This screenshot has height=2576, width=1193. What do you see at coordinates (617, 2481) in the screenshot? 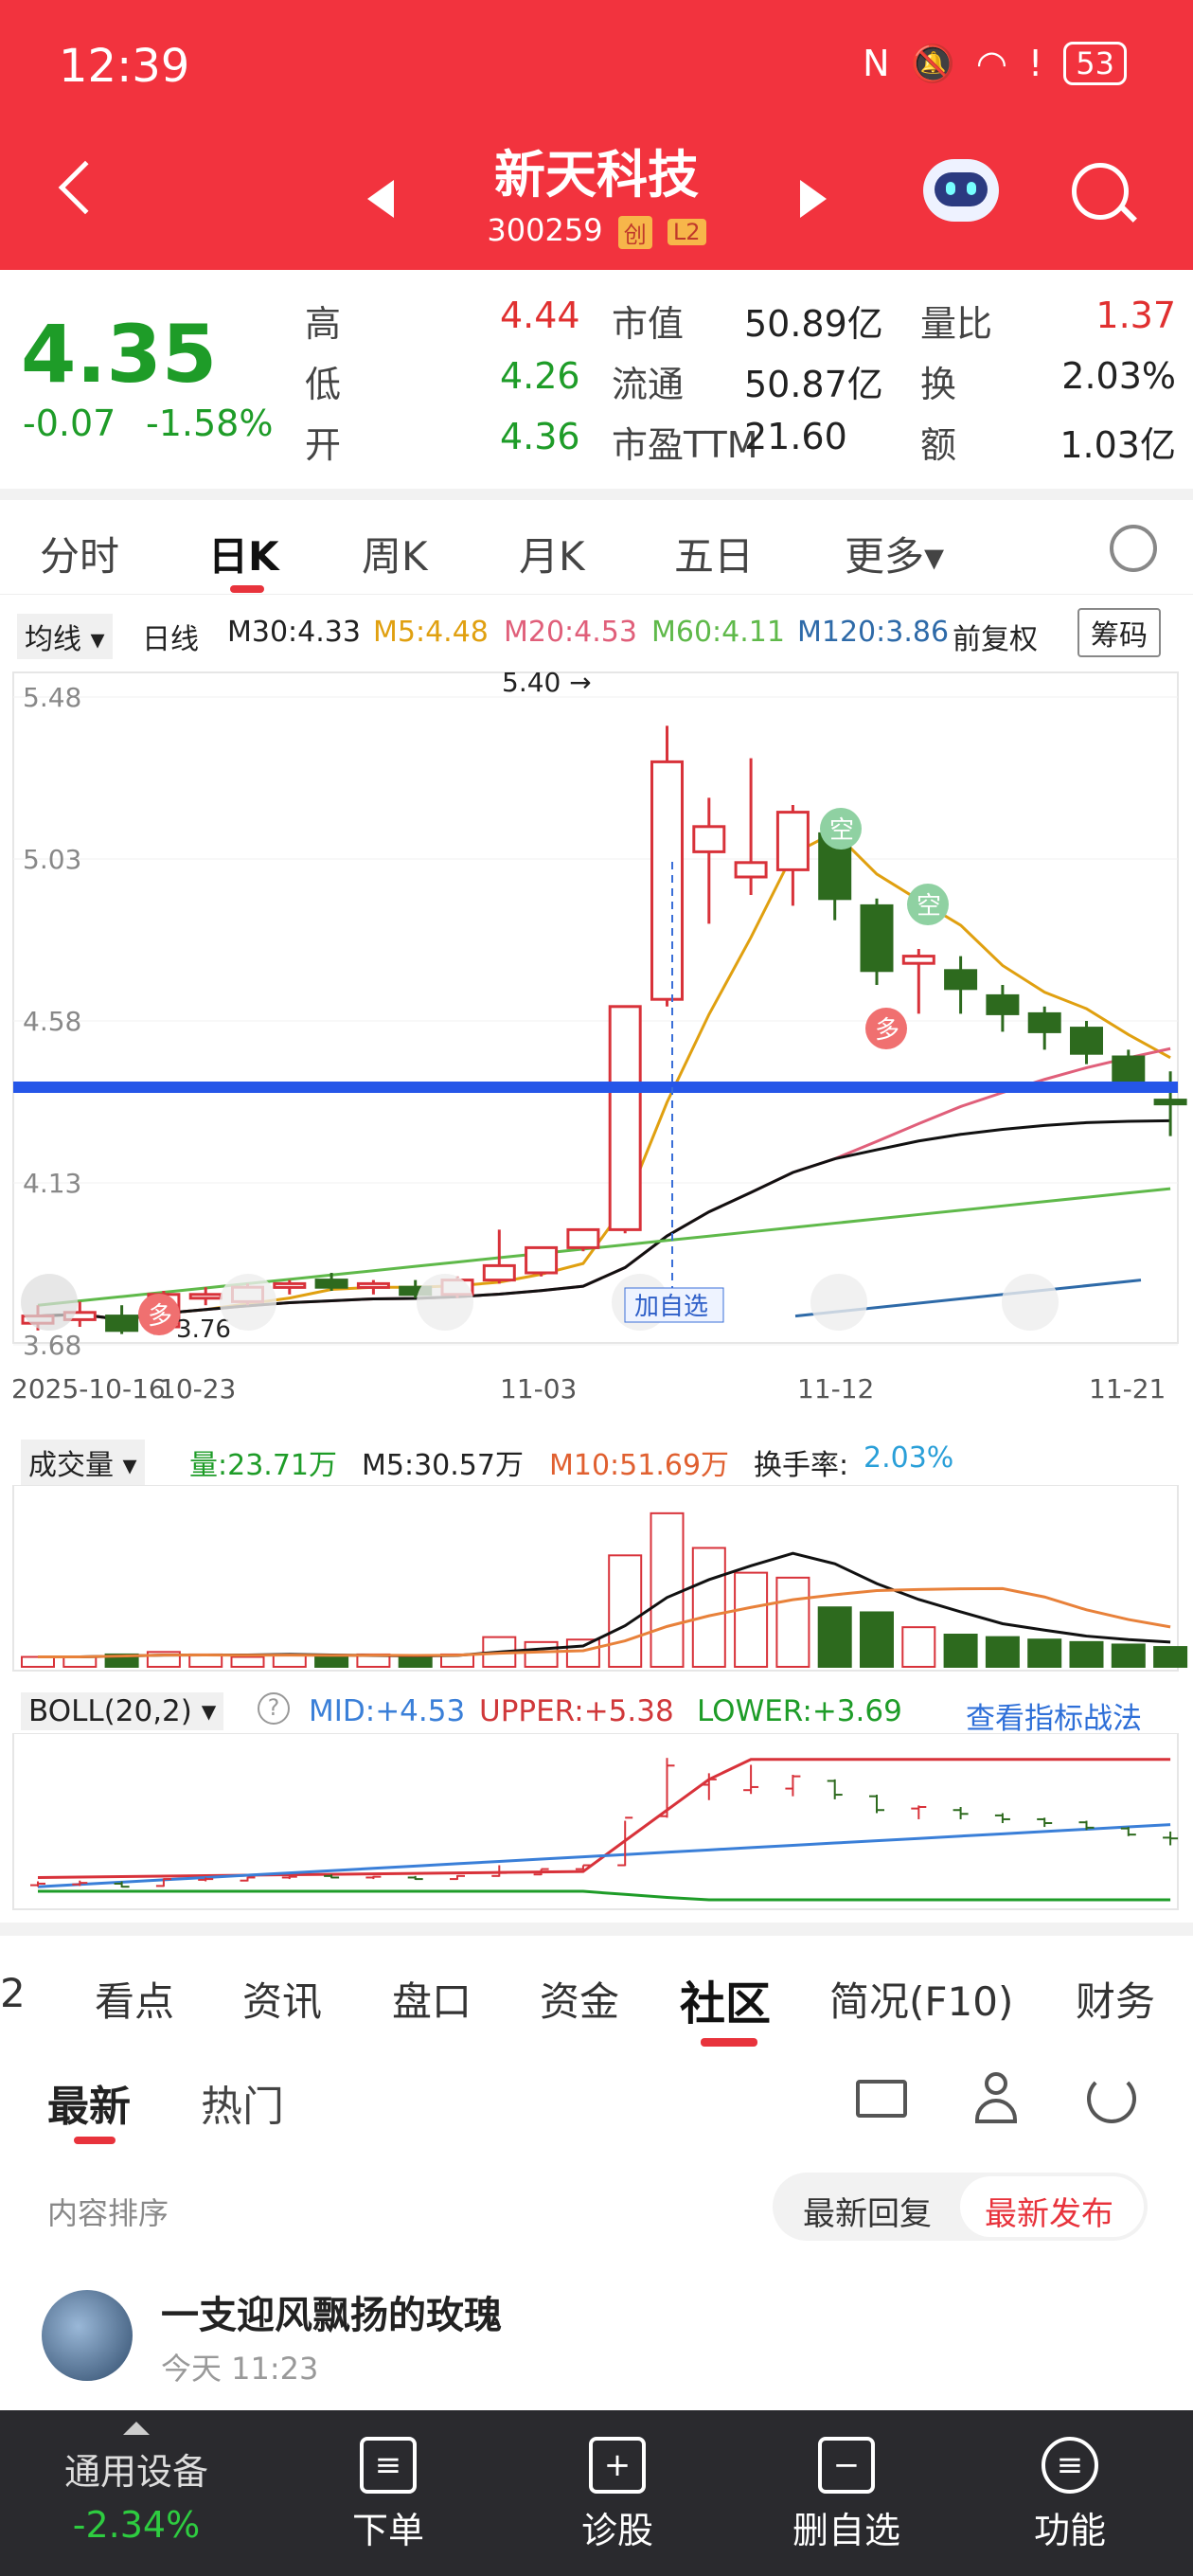
I see `diag-button: + 诊股` at bounding box center [617, 2481].